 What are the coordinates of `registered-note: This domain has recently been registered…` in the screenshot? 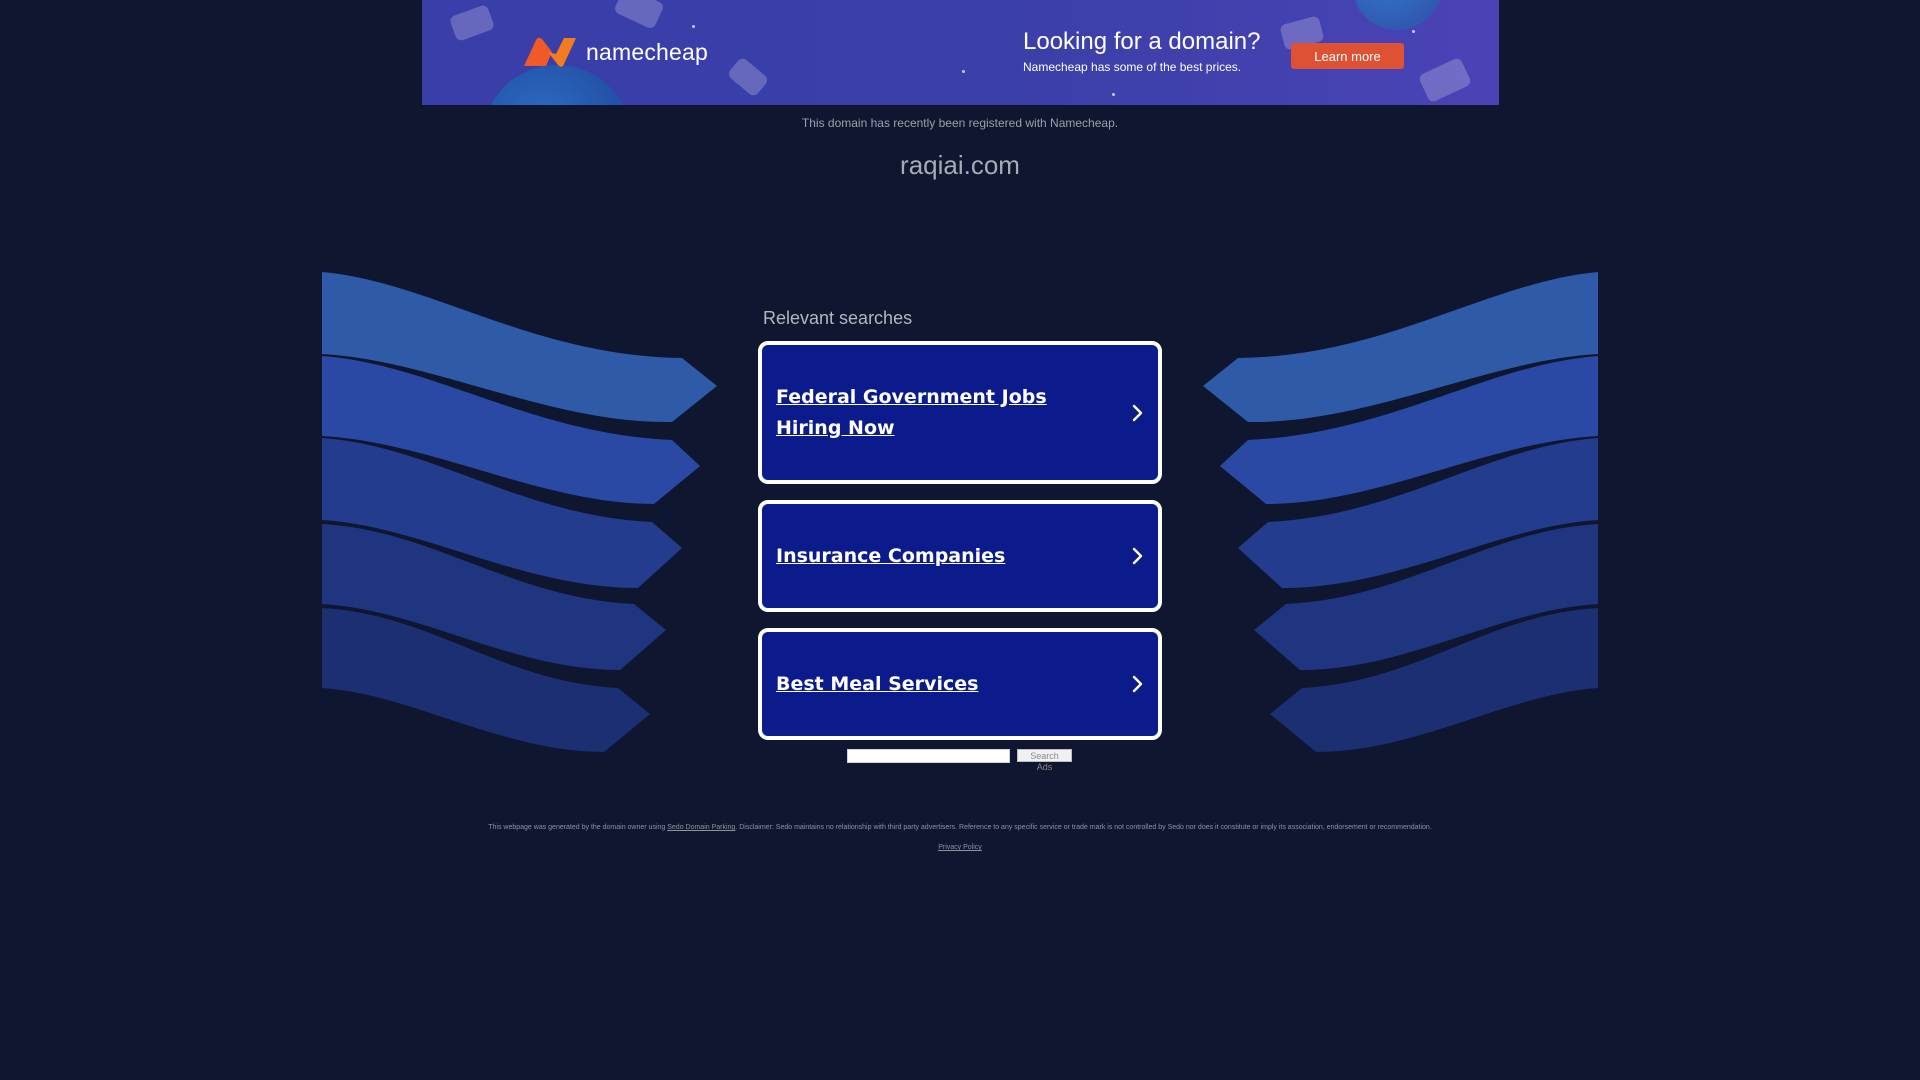 It's located at (960, 123).